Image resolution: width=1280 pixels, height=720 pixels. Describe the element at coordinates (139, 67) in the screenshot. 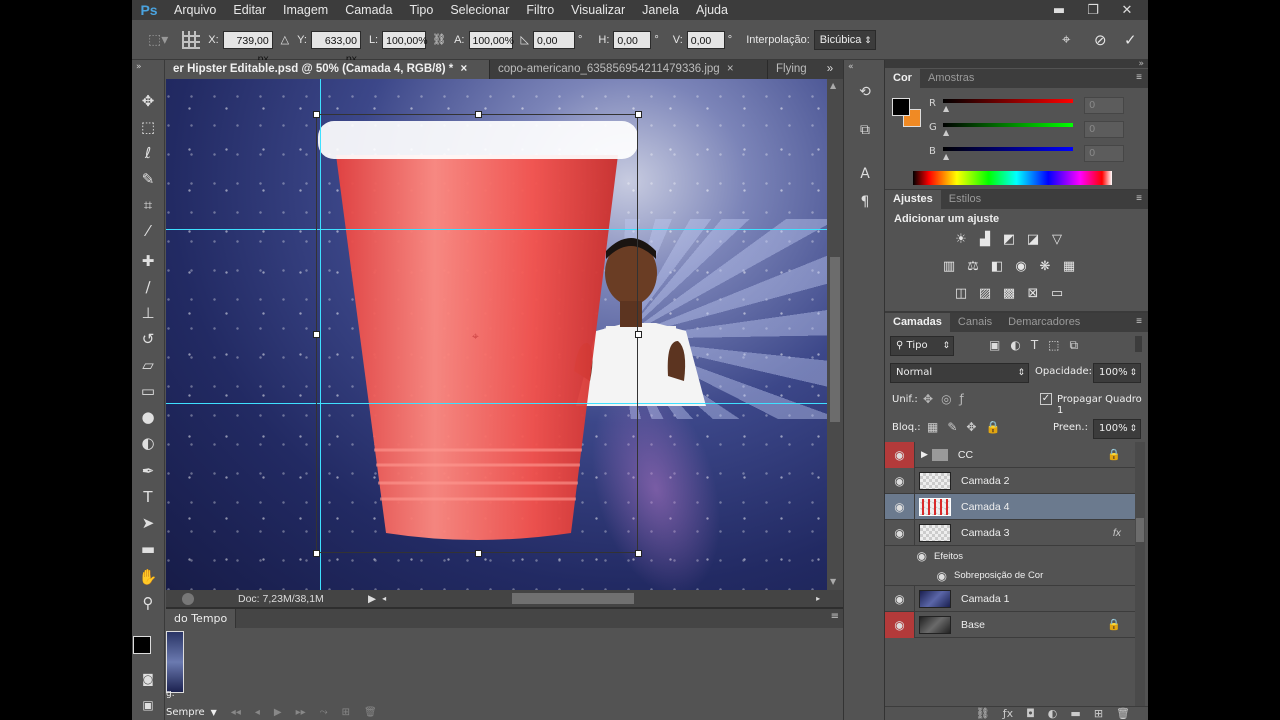

I see `toolbox-collapse-icon: »` at that location.